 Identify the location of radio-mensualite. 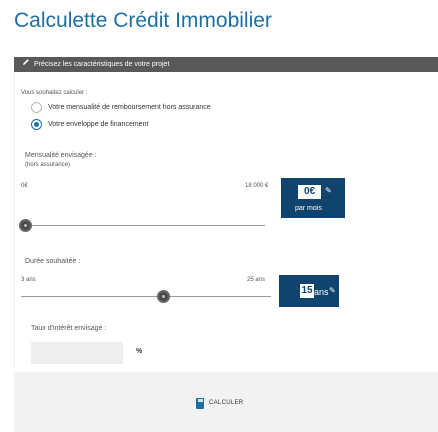
(36, 107).